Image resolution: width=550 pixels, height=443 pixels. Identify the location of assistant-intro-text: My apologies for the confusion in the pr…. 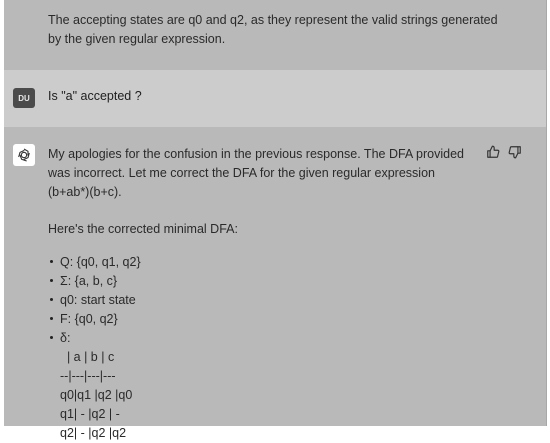
(256, 173).